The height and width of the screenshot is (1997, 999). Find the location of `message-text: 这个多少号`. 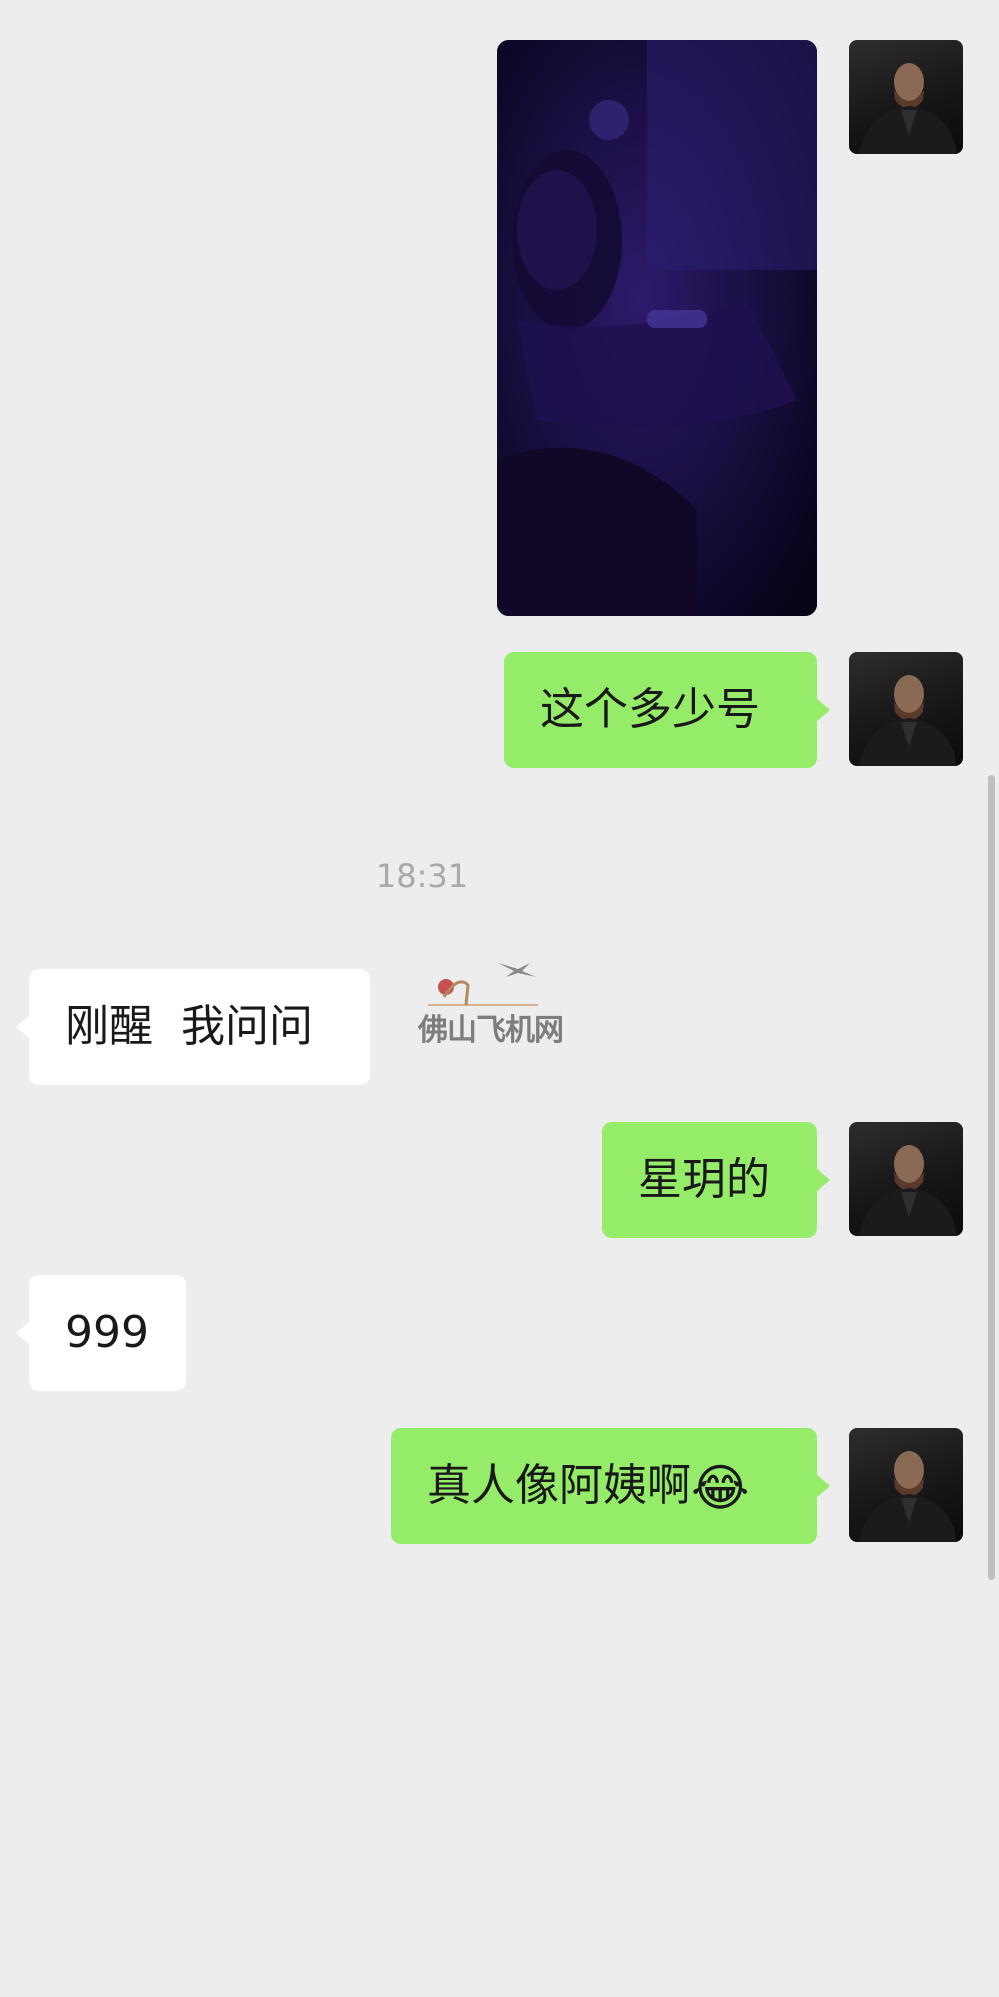

message-text: 这个多少号 is located at coordinates (650, 709).